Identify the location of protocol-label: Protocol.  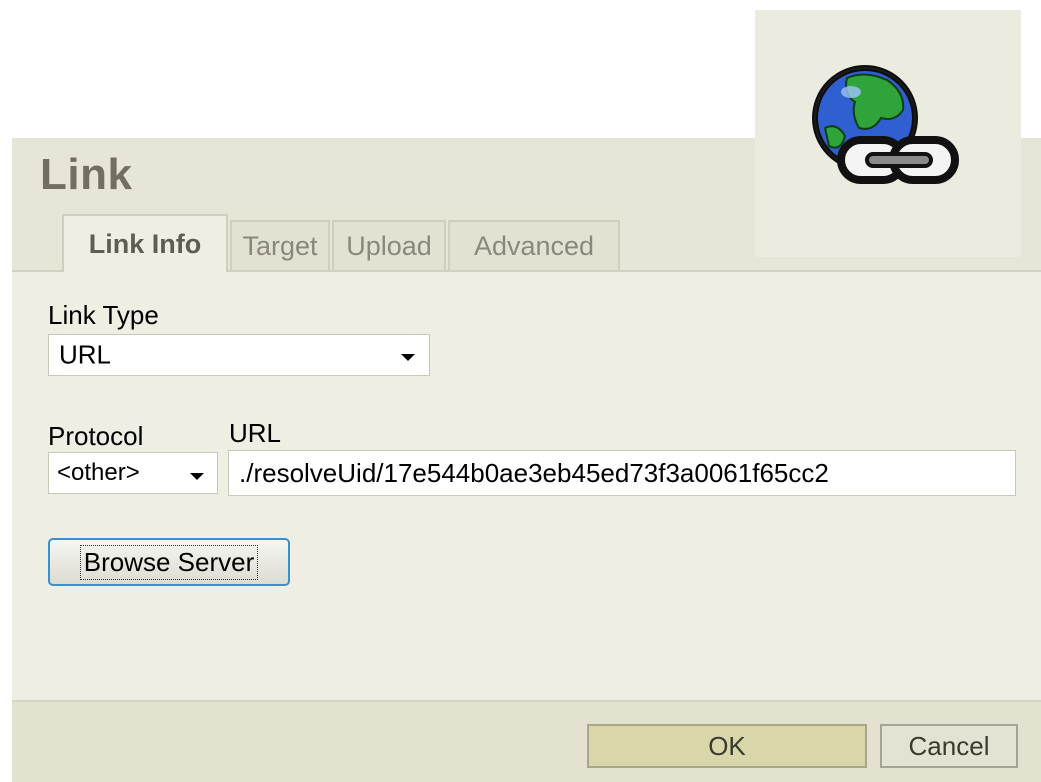
(96, 436).